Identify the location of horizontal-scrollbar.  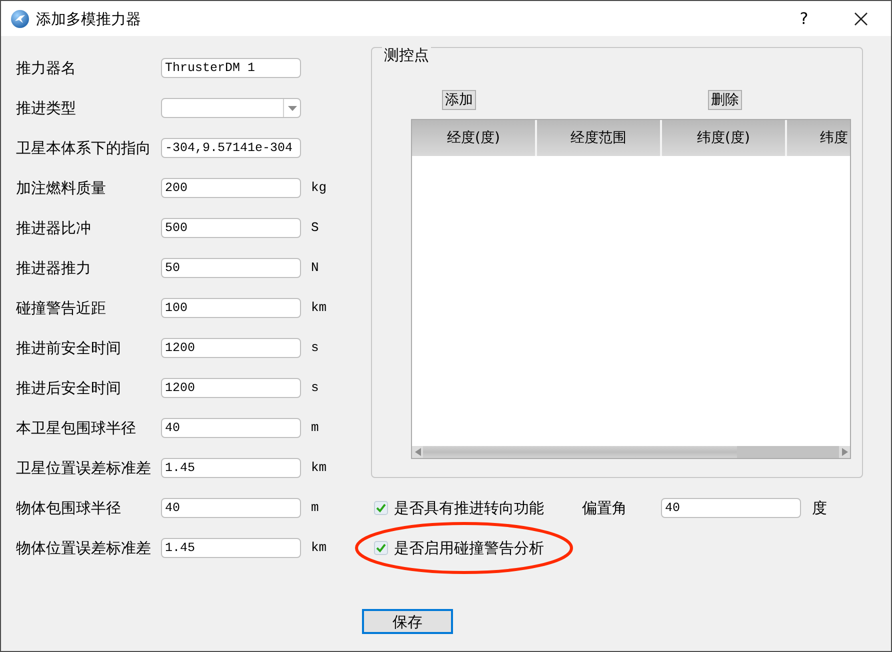
(631, 452).